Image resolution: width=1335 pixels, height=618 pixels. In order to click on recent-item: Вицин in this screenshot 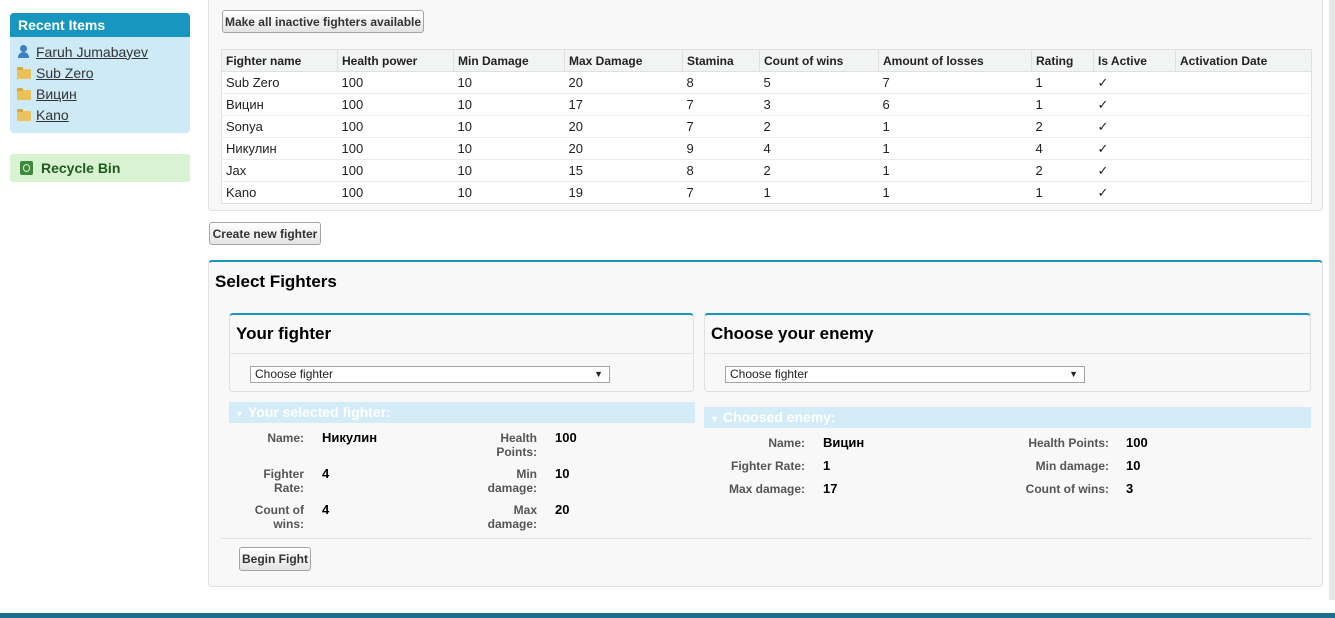, I will do `click(100, 93)`.